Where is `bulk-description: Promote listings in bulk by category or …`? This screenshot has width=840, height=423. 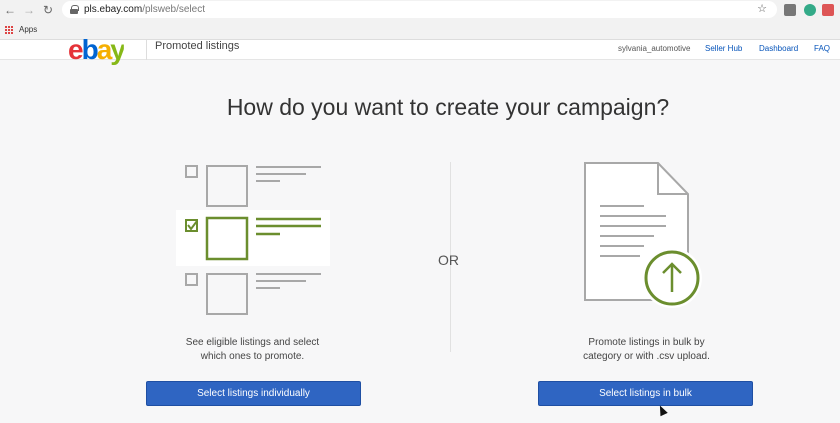
bulk-description: Promote listings in bulk by category or … is located at coordinates (646, 350).